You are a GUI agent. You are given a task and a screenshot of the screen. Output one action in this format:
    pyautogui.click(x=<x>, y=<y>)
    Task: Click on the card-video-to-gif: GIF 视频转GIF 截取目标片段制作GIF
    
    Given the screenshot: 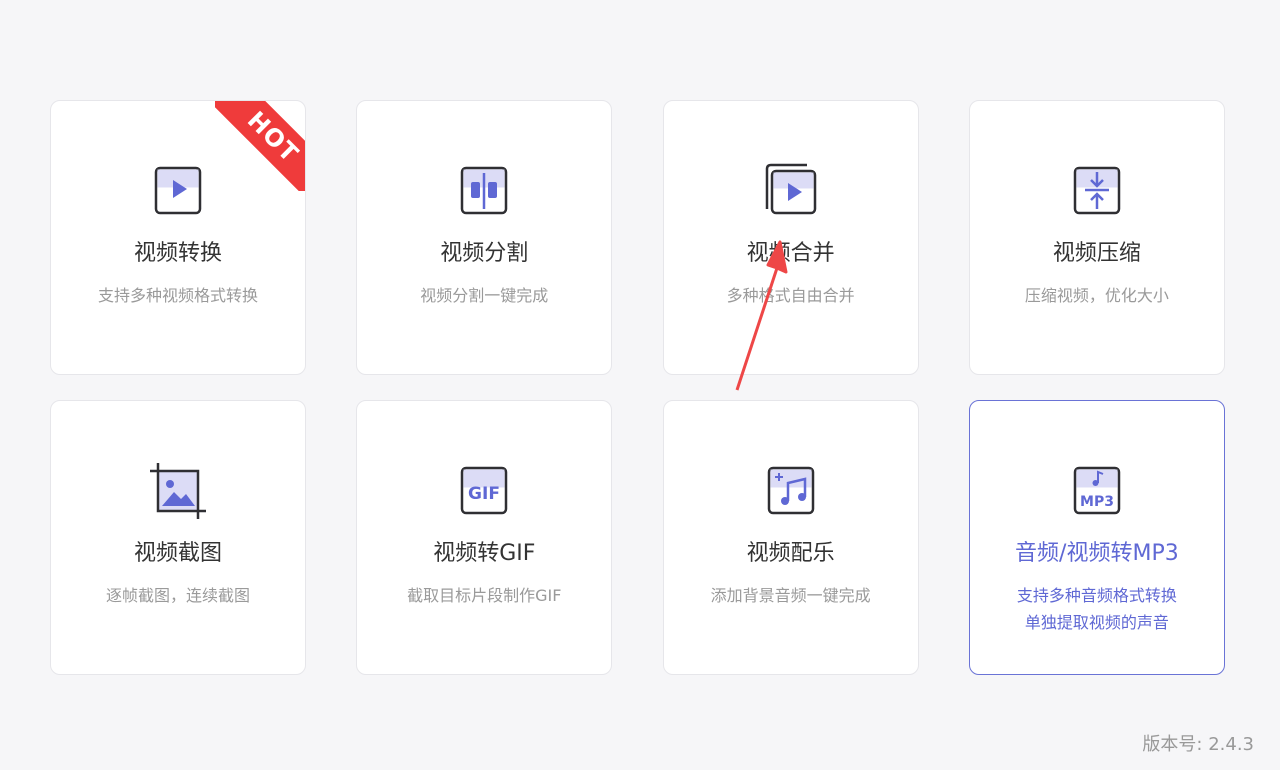 What is the action you would take?
    pyautogui.click(x=484, y=537)
    